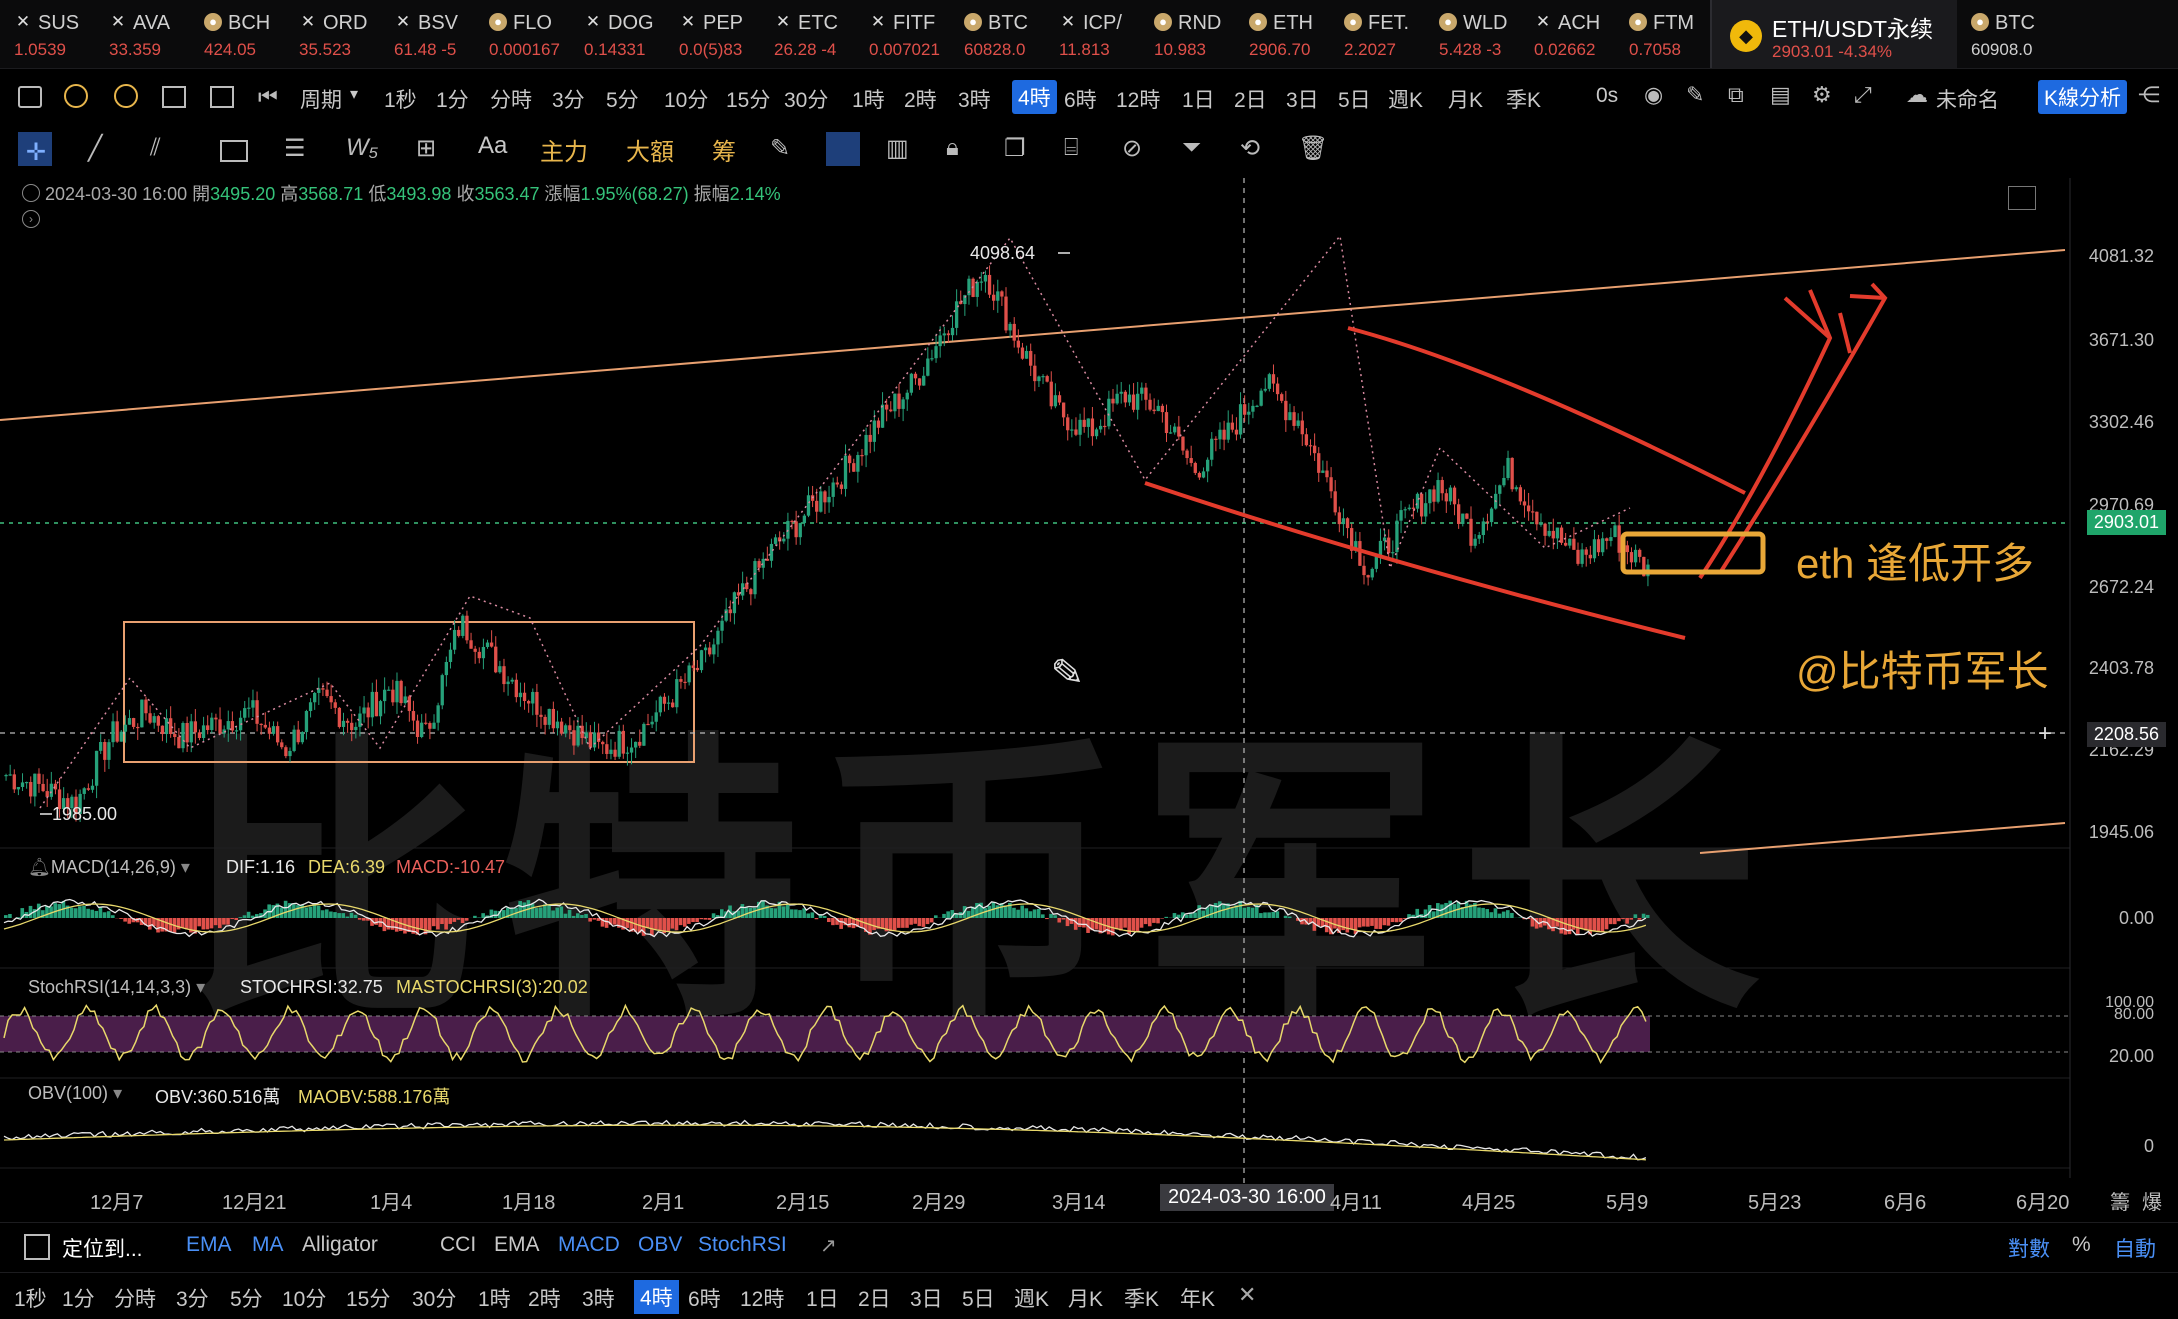 This screenshot has height=1319, width=2178. What do you see at coordinates (1282, 34) in the screenshot?
I see `ticker-item: ●ETH2906.70` at bounding box center [1282, 34].